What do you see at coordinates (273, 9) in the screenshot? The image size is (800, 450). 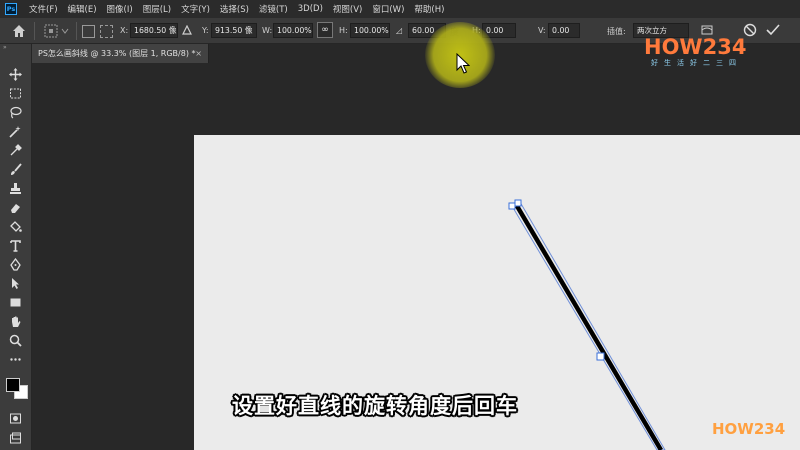 I see `menu-filter: 滤镜(T)` at bounding box center [273, 9].